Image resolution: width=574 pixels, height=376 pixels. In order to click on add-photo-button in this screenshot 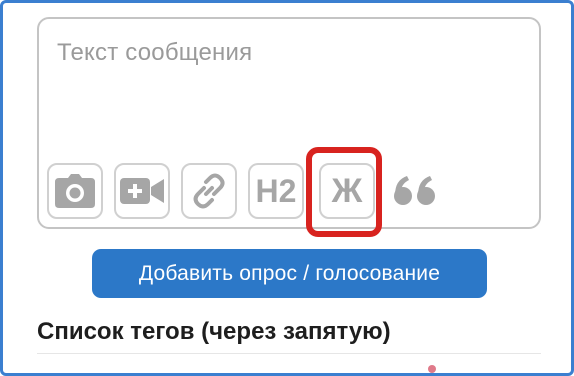, I will do `click(75, 191)`.